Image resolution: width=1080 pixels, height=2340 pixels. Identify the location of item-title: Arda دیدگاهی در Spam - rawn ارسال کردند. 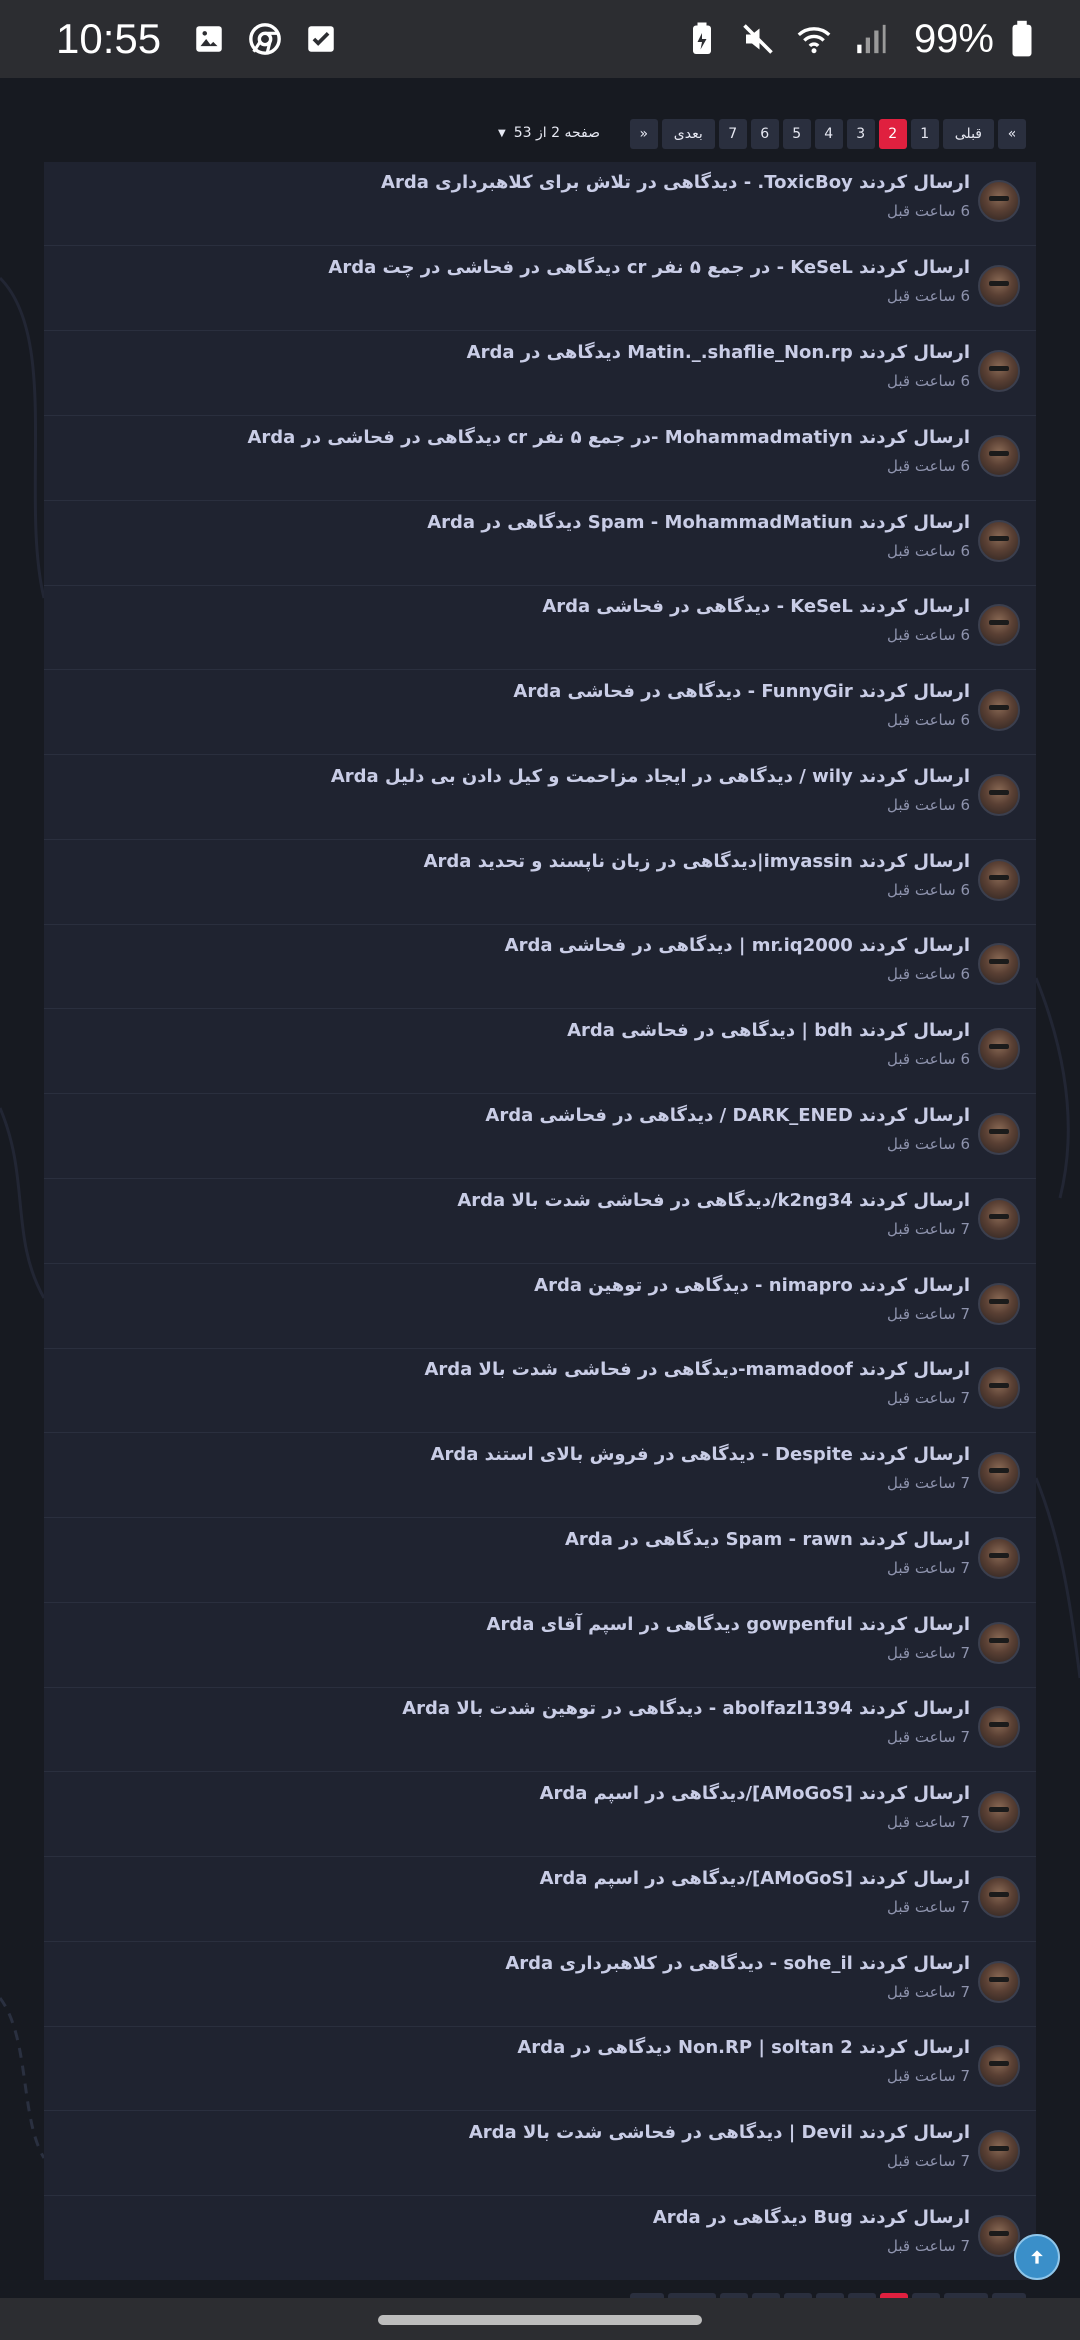
(767, 1539).